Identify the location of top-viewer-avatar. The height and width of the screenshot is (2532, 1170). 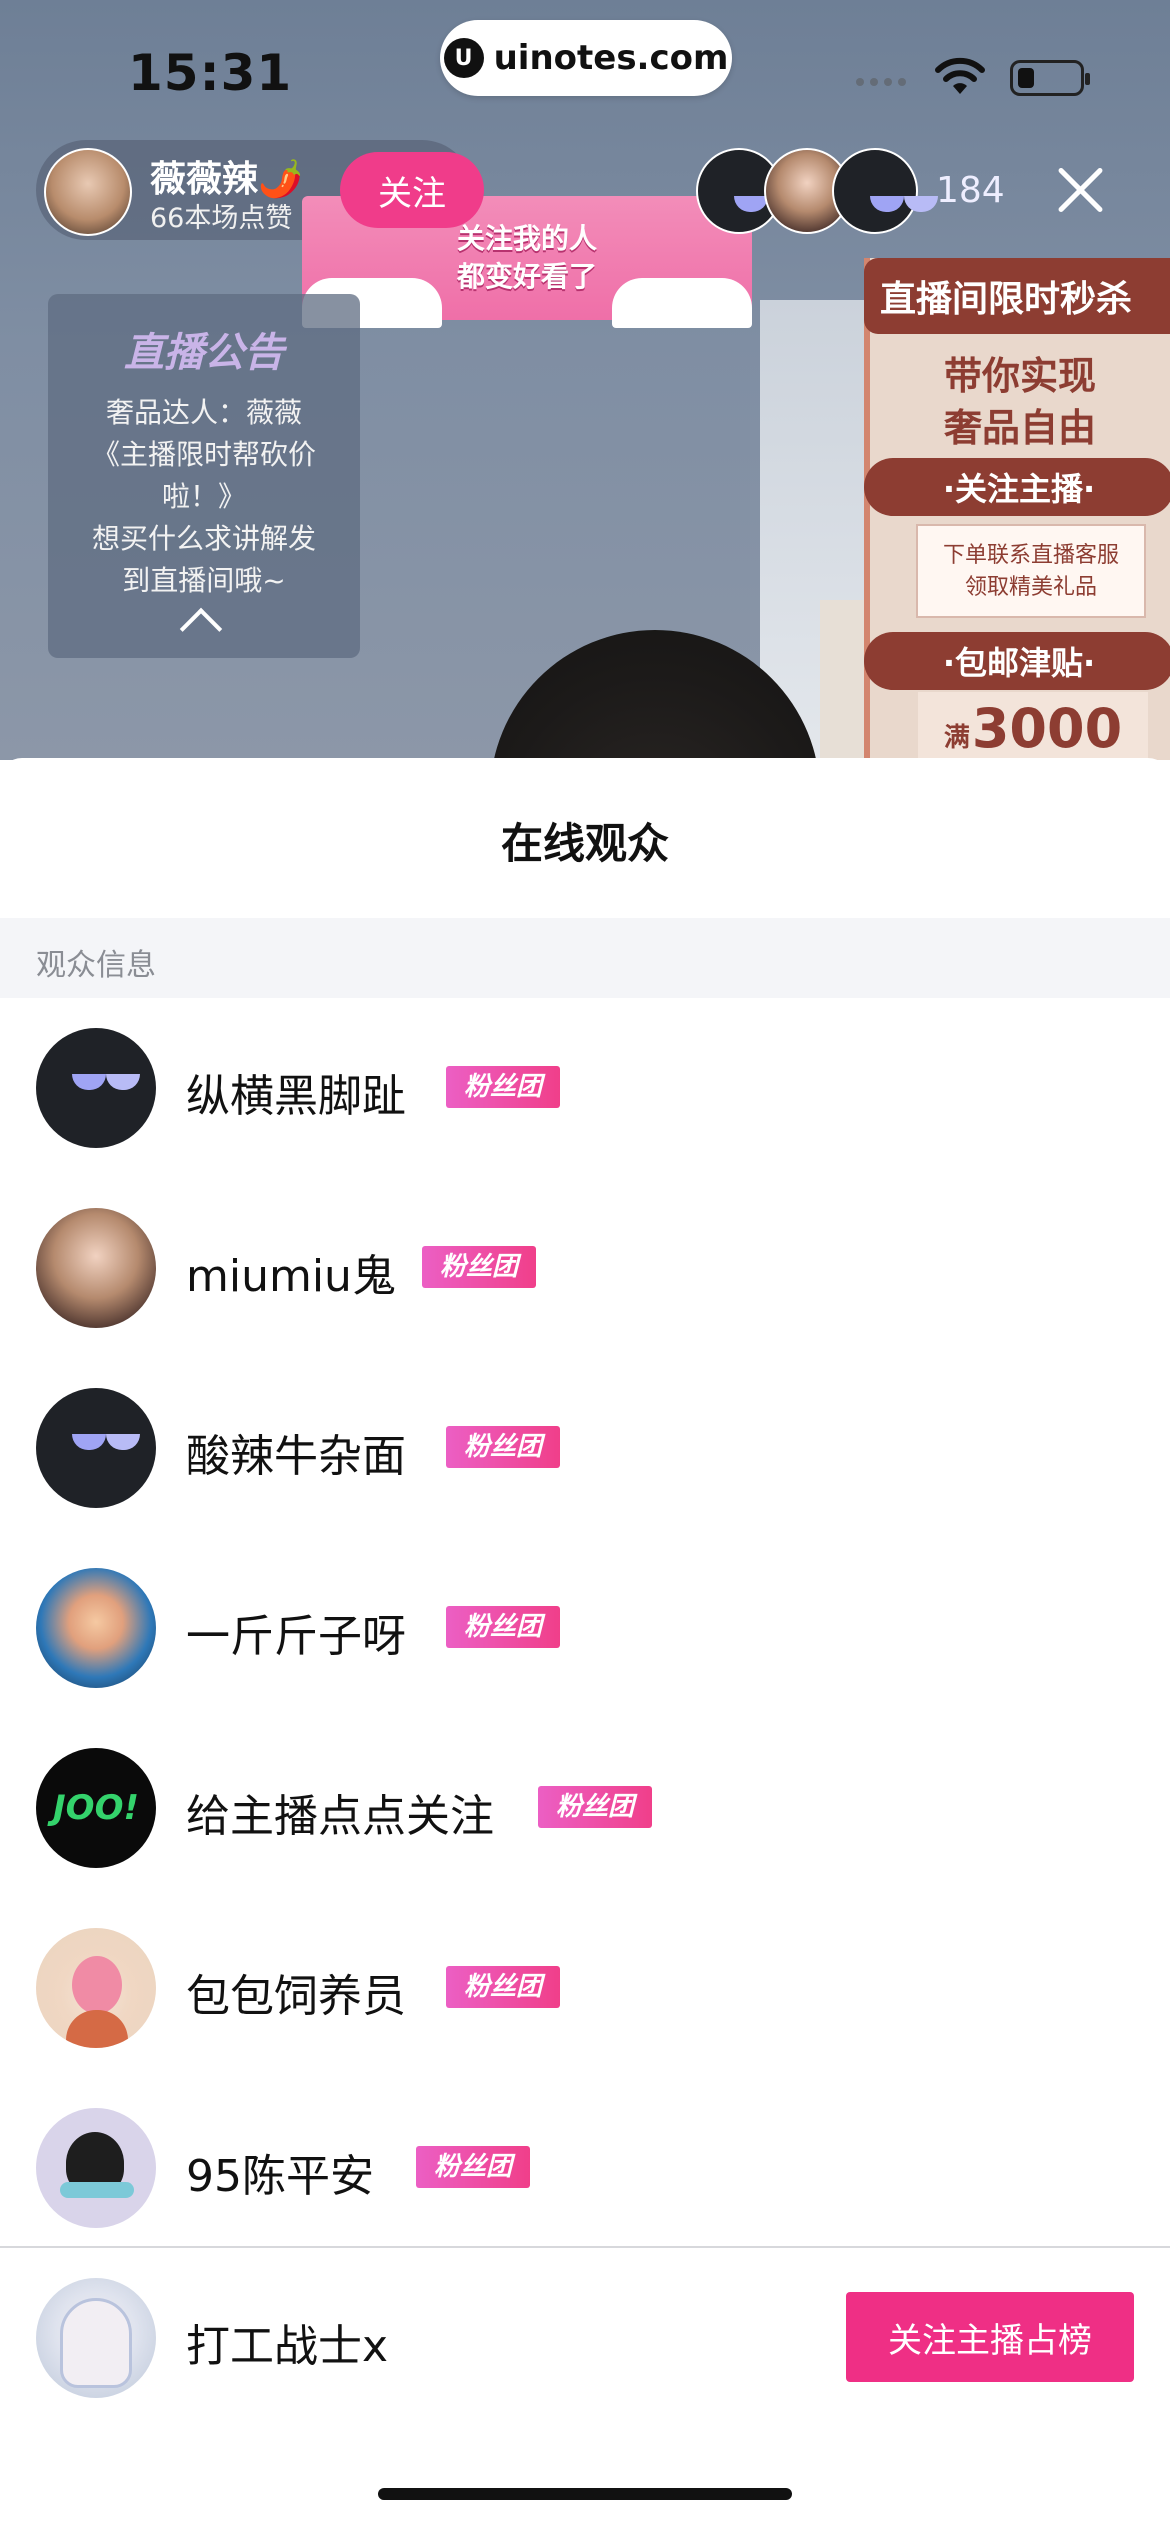
(885, 191).